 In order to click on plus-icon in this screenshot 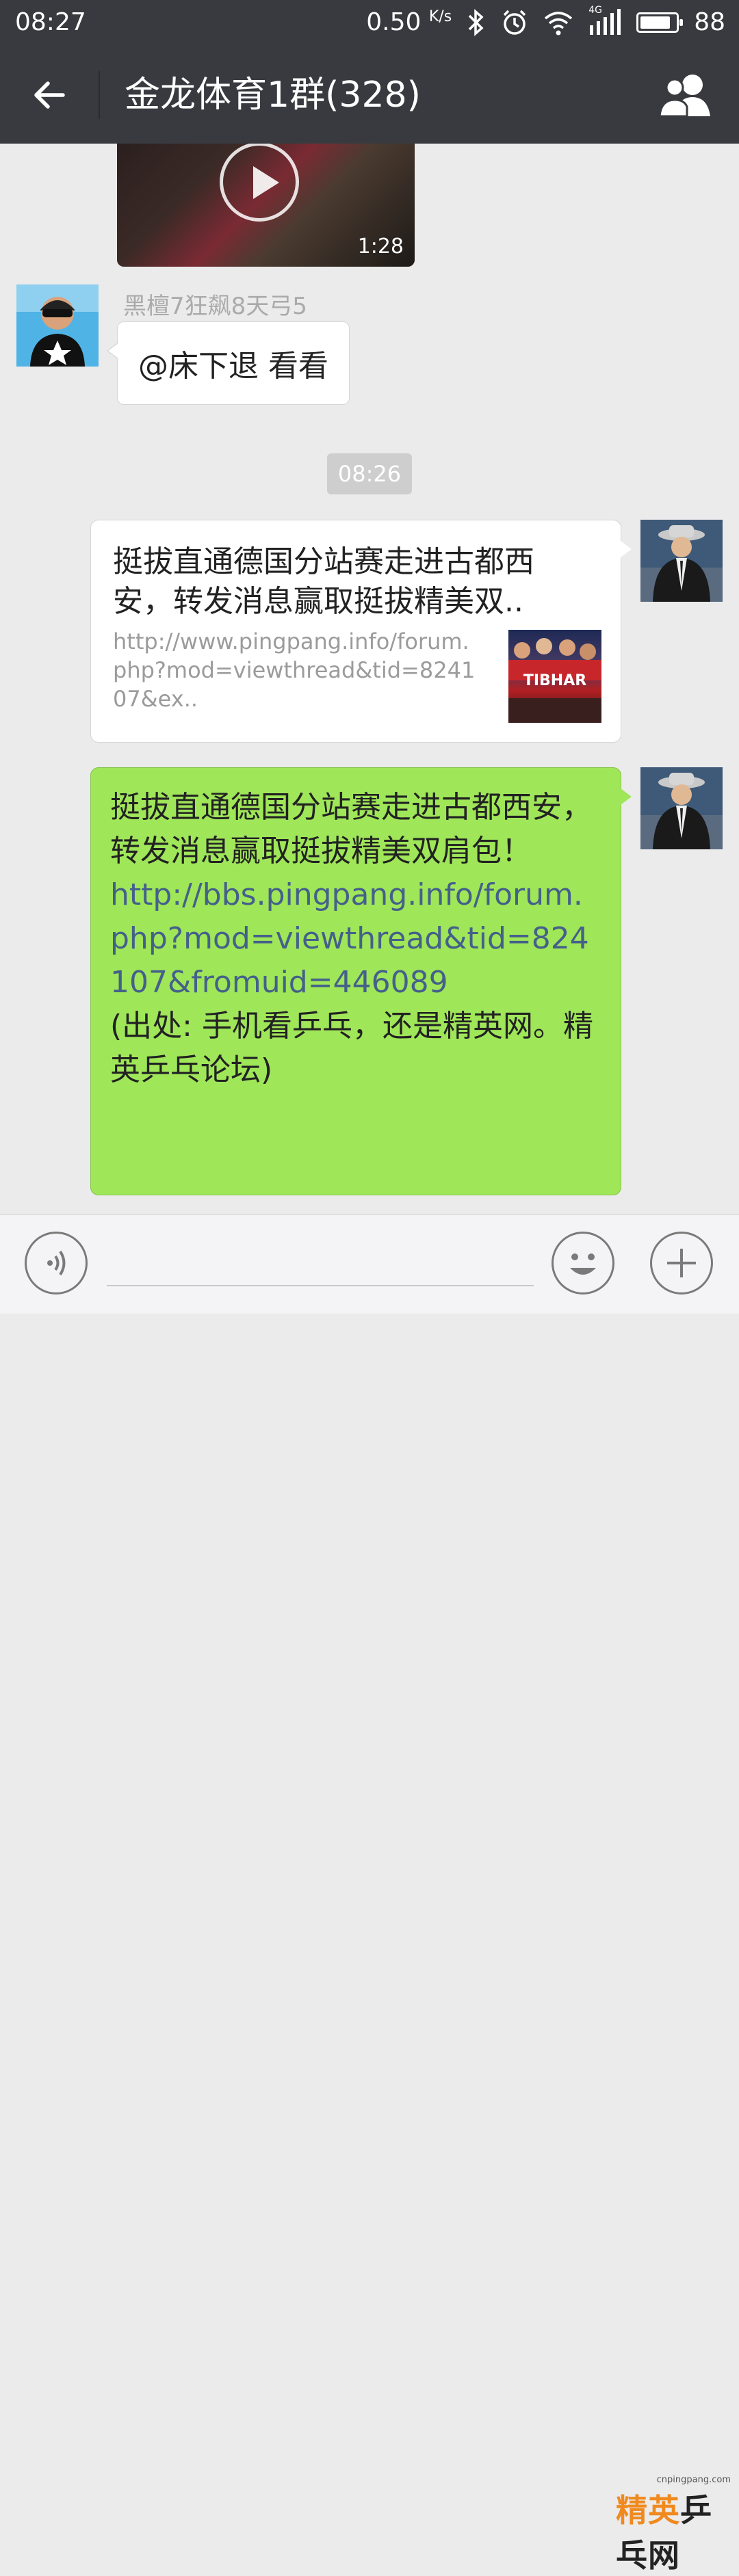, I will do `click(681, 1263)`.